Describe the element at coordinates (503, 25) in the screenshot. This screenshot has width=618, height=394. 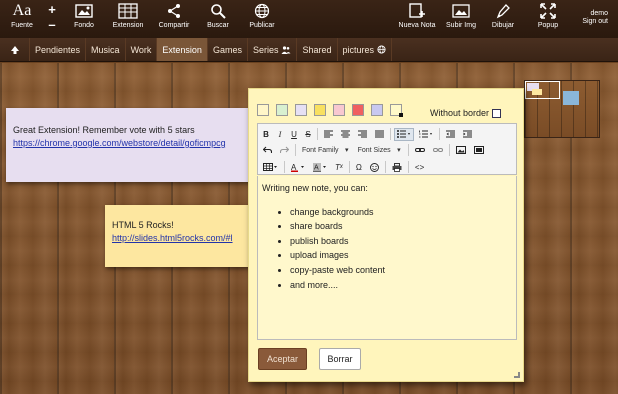
I see `draw-button-label: Dibujar` at that location.